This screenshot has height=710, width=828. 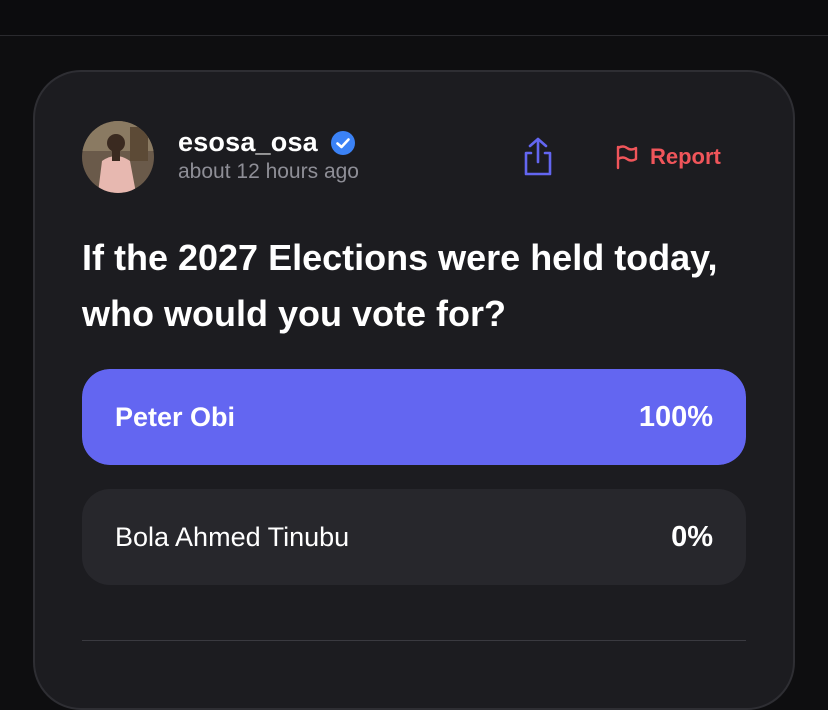 What do you see at coordinates (692, 536) in the screenshot?
I see `poll-option-percent: 0%` at bounding box center [692, 536].